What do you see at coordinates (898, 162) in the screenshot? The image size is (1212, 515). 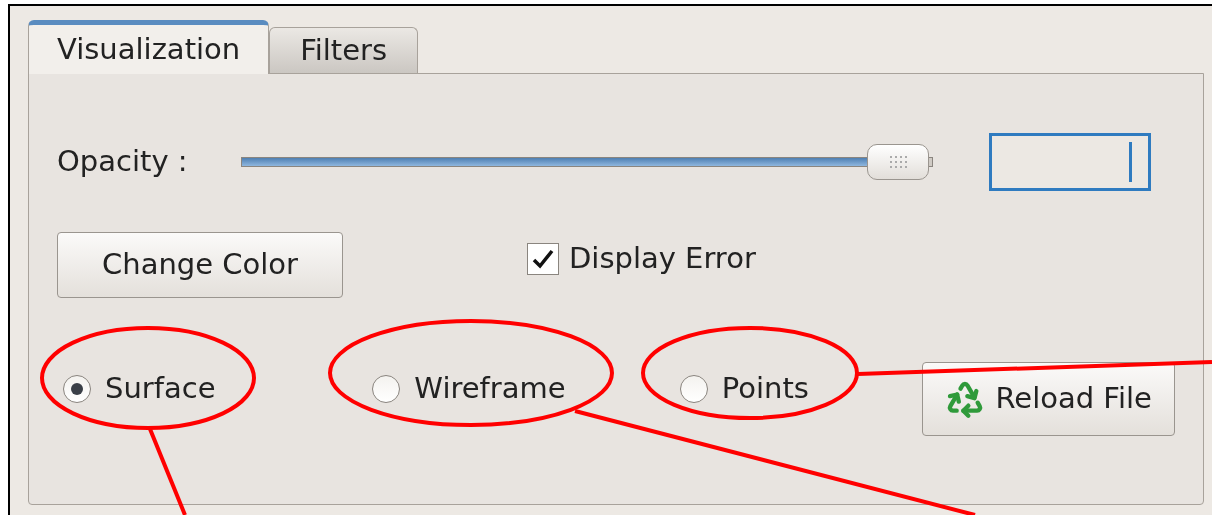 I see `slider-handle` at bounding box center [898, 162].